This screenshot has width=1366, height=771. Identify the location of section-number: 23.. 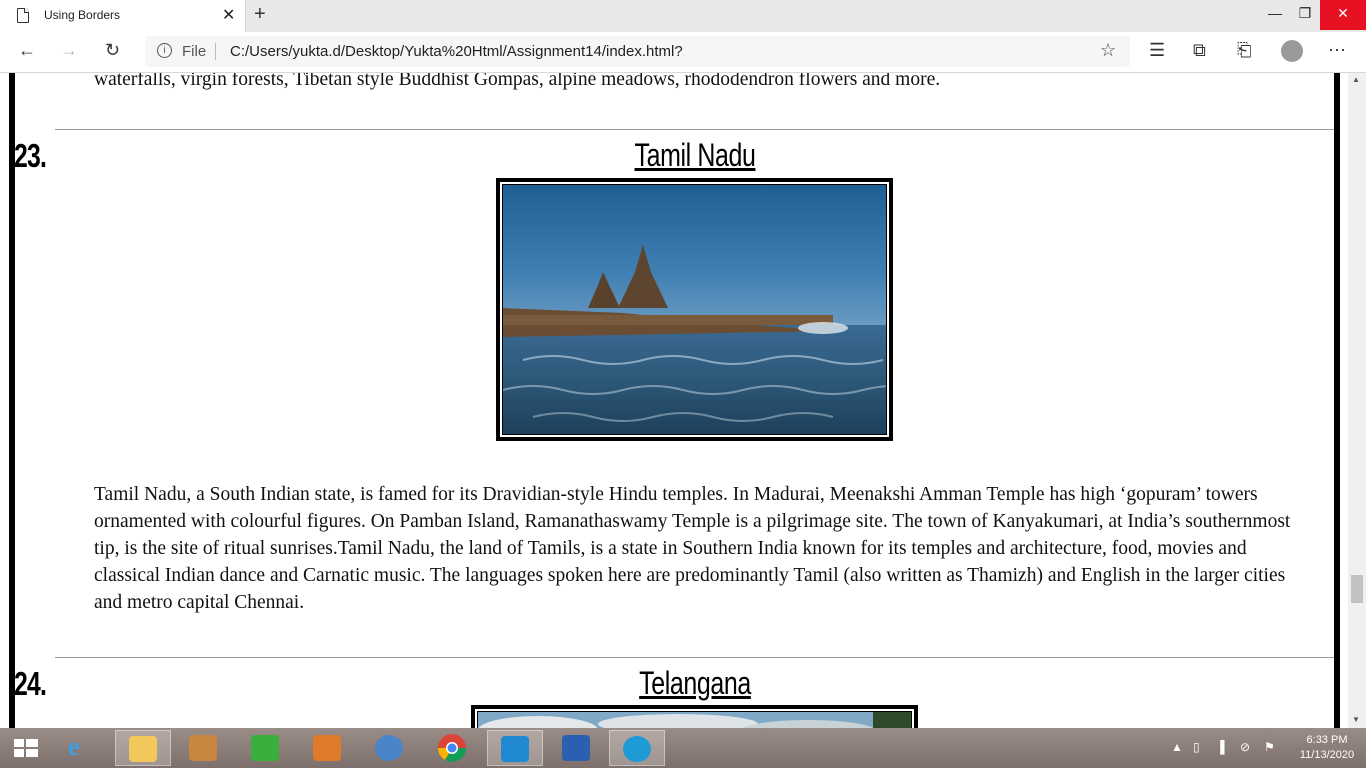
(30, 155).